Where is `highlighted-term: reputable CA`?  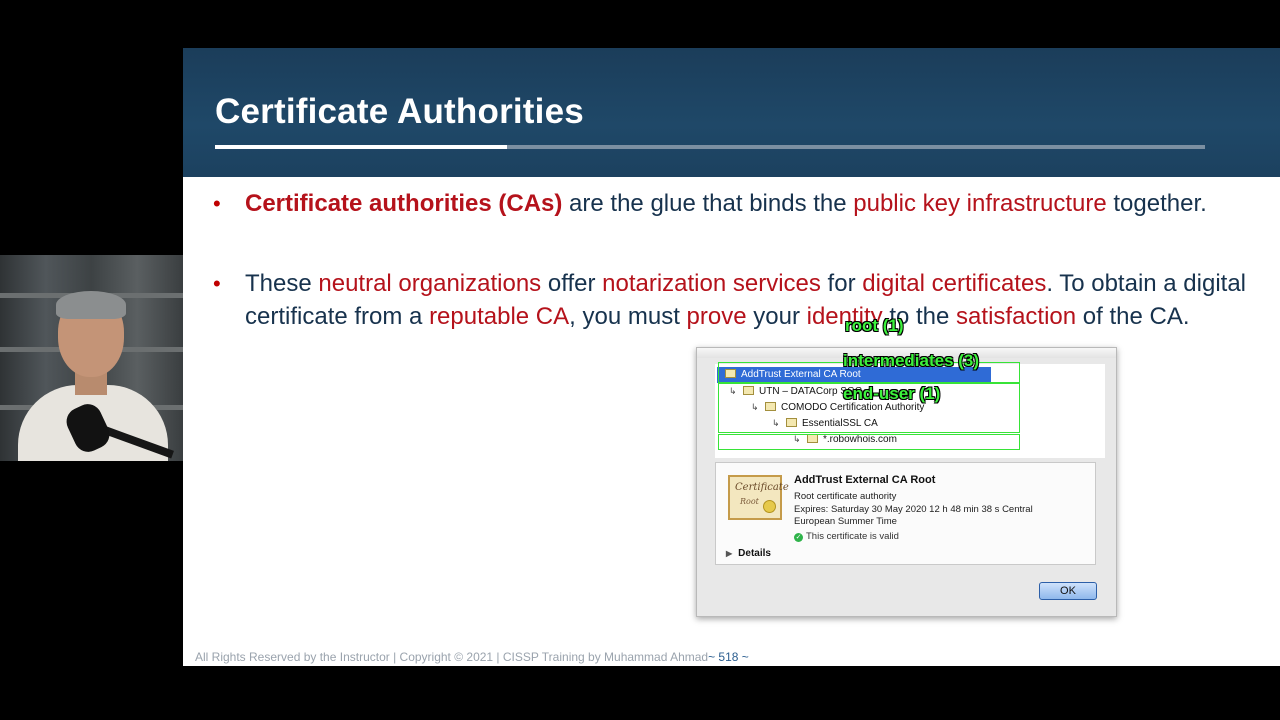 highlighted-term: reputable CA is located at coordinates (499, 316).